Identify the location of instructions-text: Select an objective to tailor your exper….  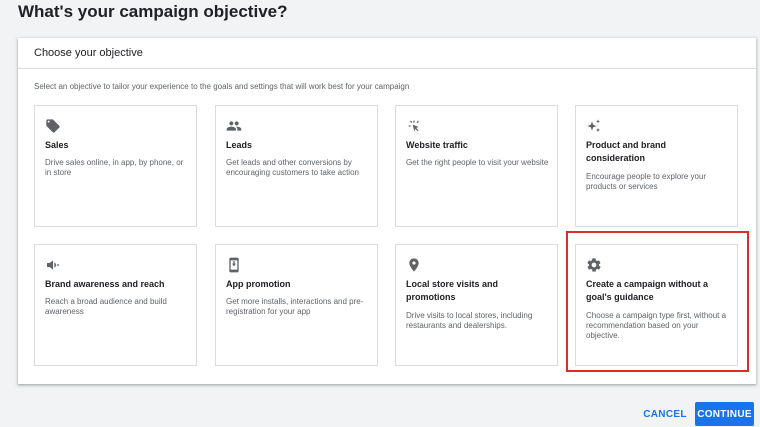
(222, 86).